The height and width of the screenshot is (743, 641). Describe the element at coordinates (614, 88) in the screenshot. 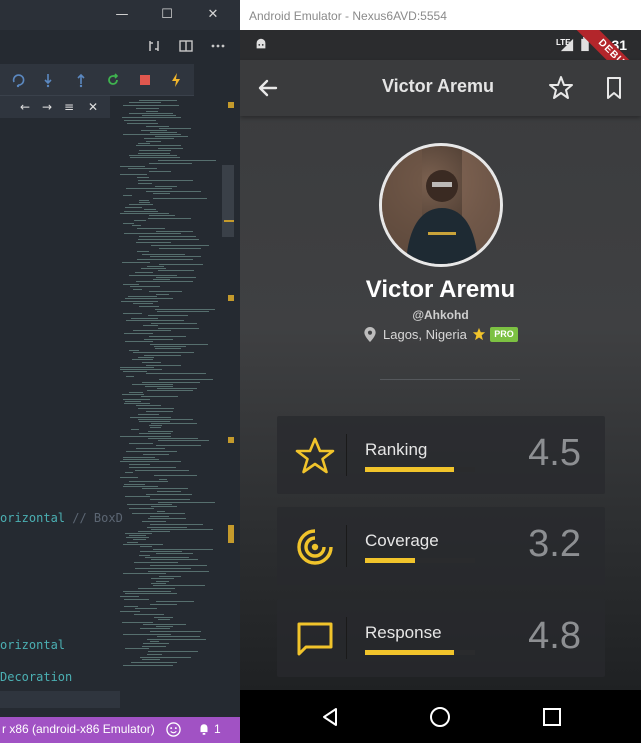

I see `bookmark-icon` at that location.